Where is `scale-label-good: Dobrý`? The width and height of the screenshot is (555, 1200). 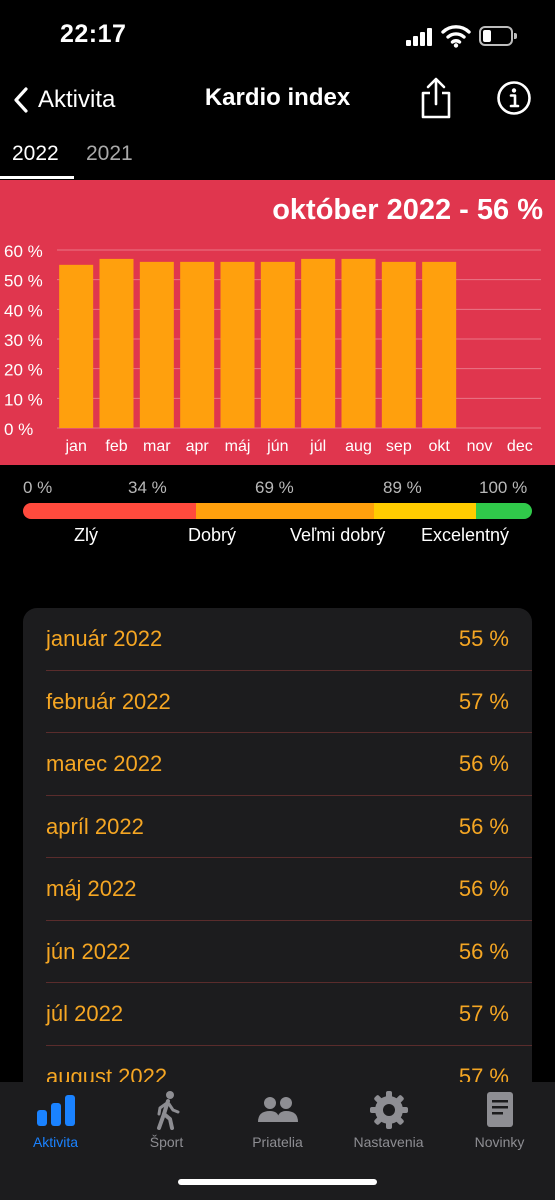 scale-label-good: Dobrý is located at coordinates (212, 535).